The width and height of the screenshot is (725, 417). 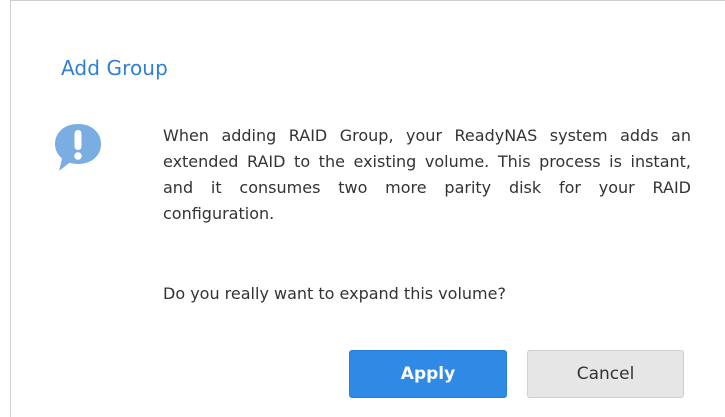 I want to click on cancel-button: Cancel, so click(x=605, y=374).